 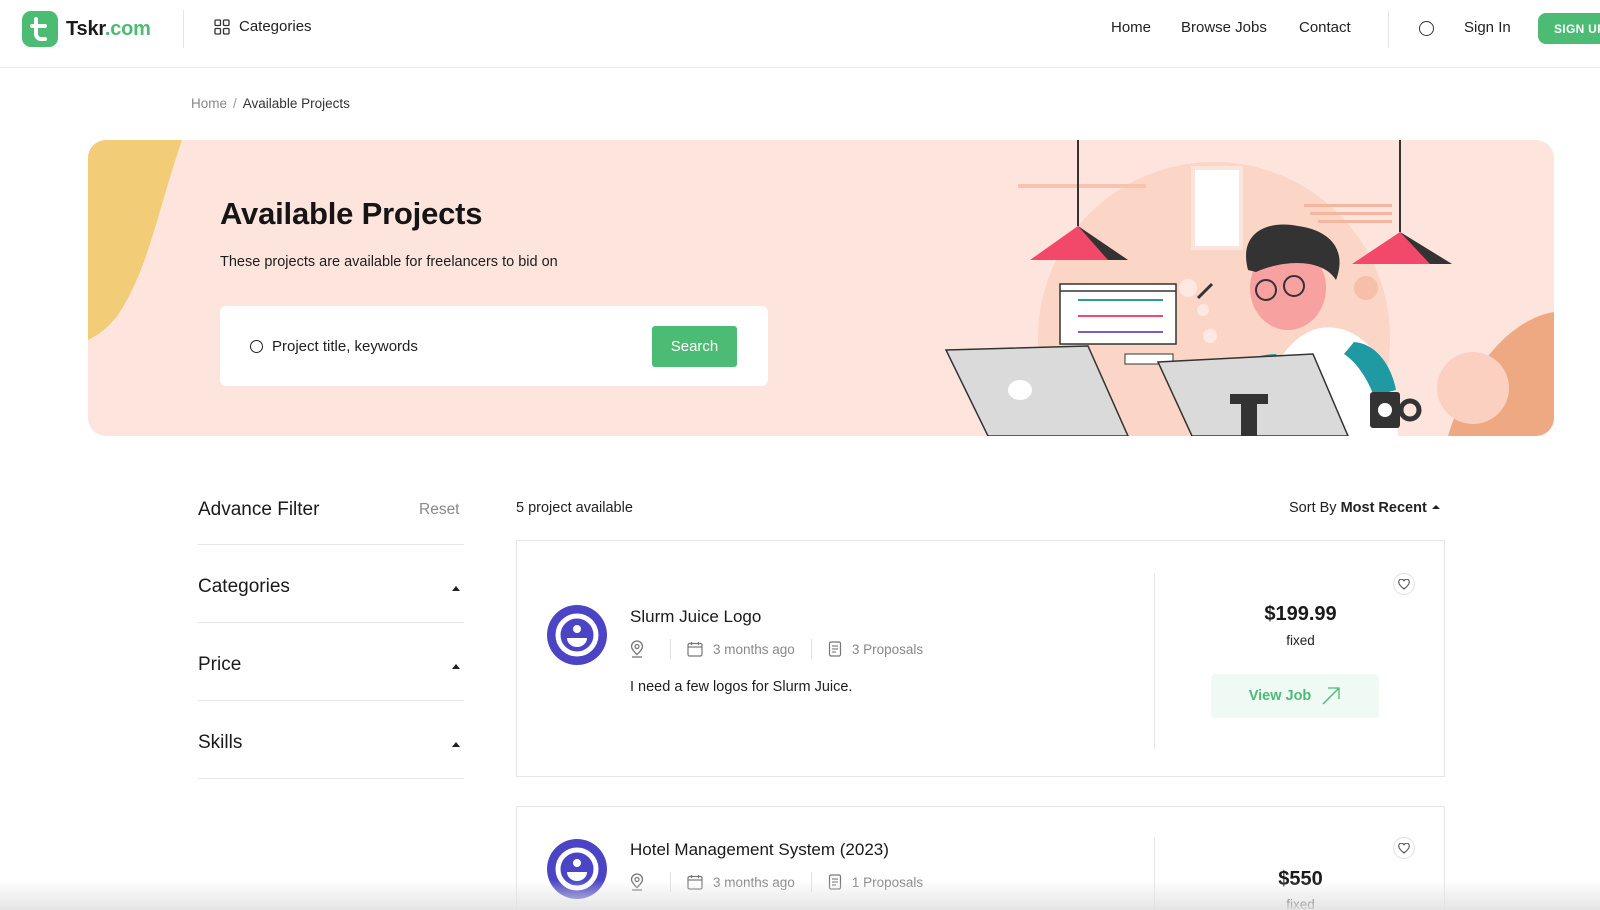 What do you see at coordinates (1569, 28) in the screenshot?
I see `sign-up-button: SIGN UP` at bounding box center [1569, 28].